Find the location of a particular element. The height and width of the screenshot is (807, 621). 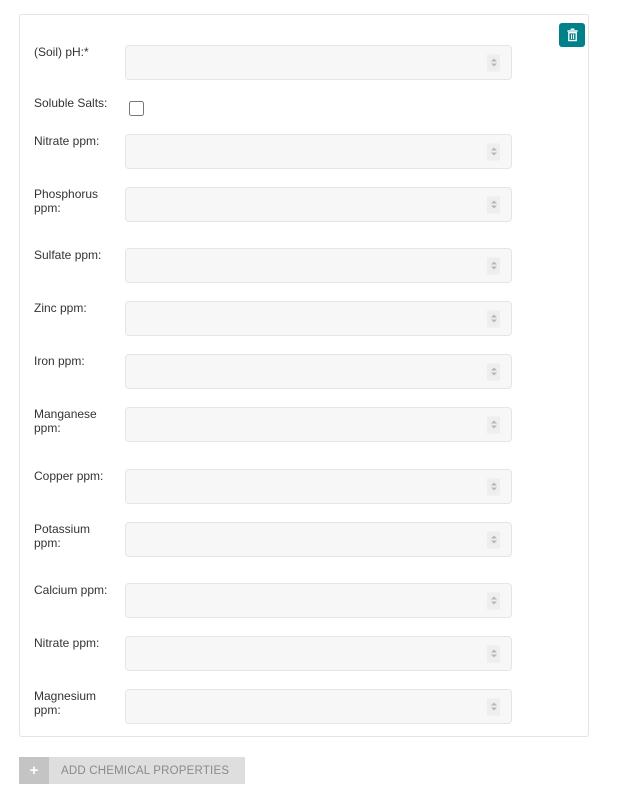

trash-icon is located at coordinates (572, 35).